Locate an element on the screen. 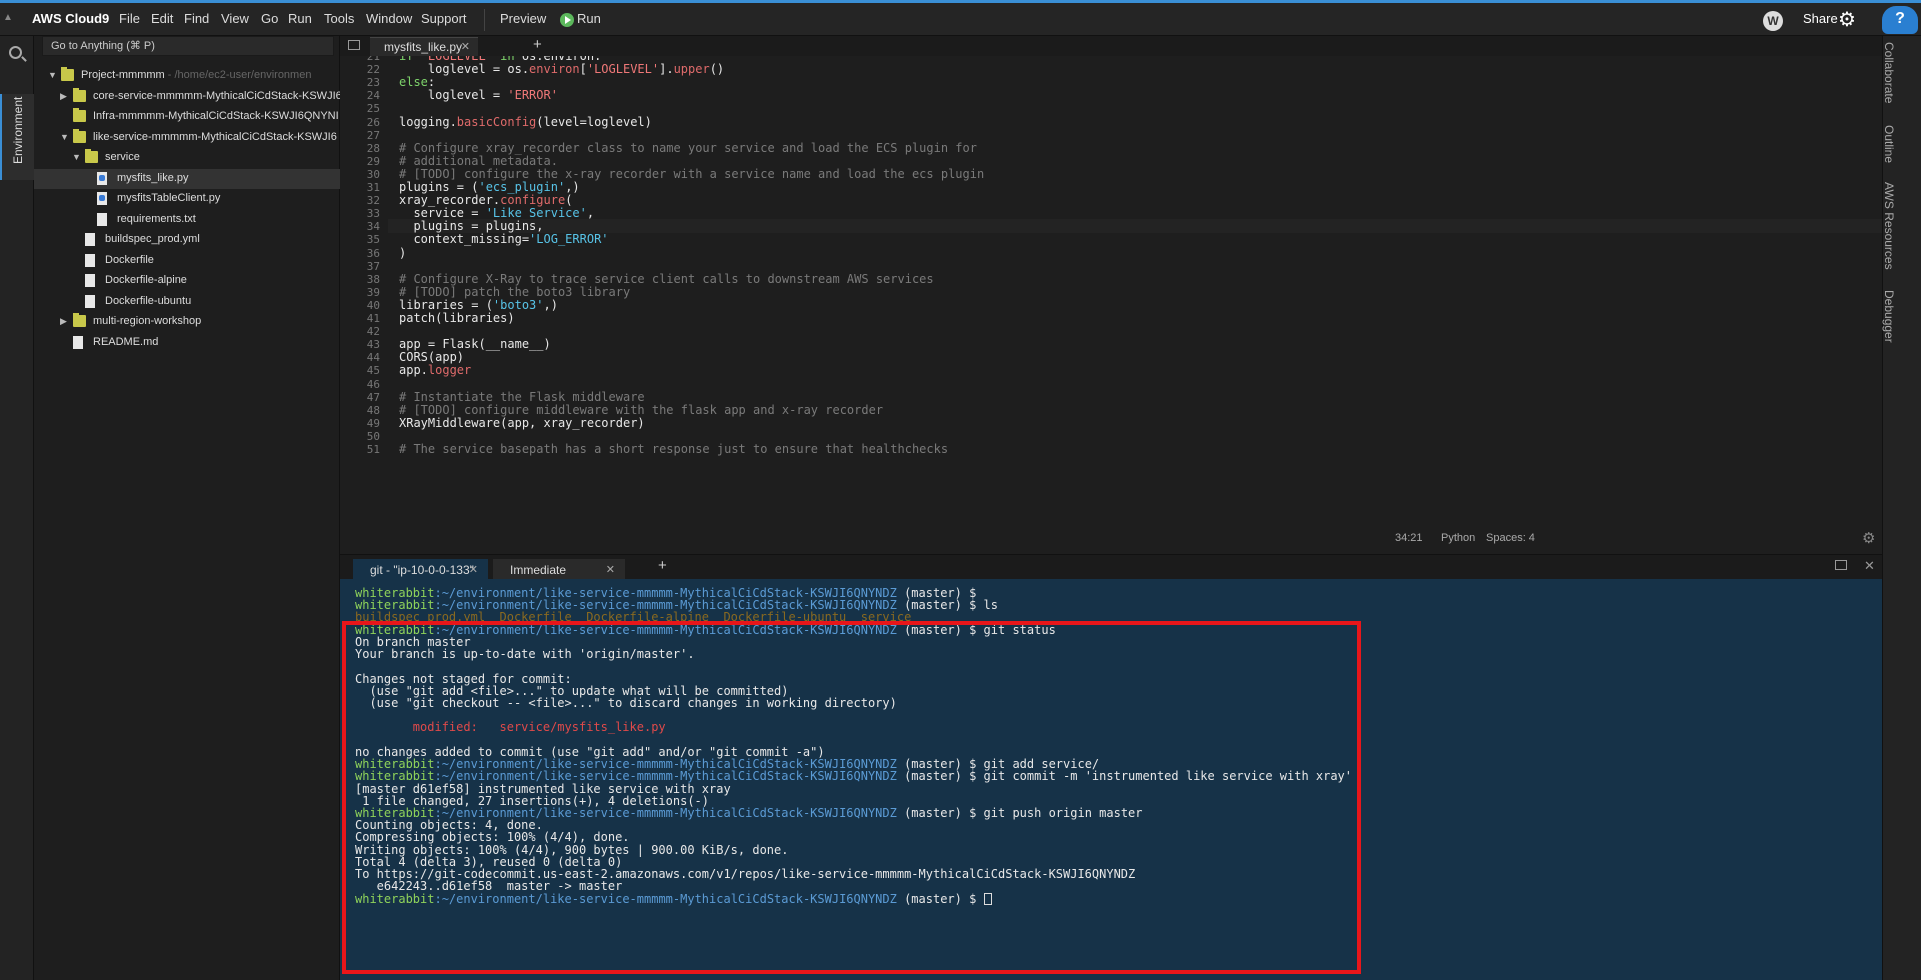 Image resolution: width=1921 pixels, height=980 pixels. tree-item-label: buildspec_prod.yml is located at coordinates (152, 239).